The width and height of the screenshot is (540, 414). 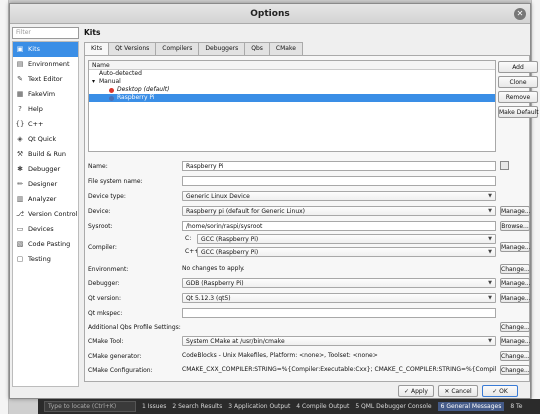 What do you see at coordinates (143, 89) in the screenshot?
I see `tree-item-label: Desktop (default)` at bounding box center [143, 89].